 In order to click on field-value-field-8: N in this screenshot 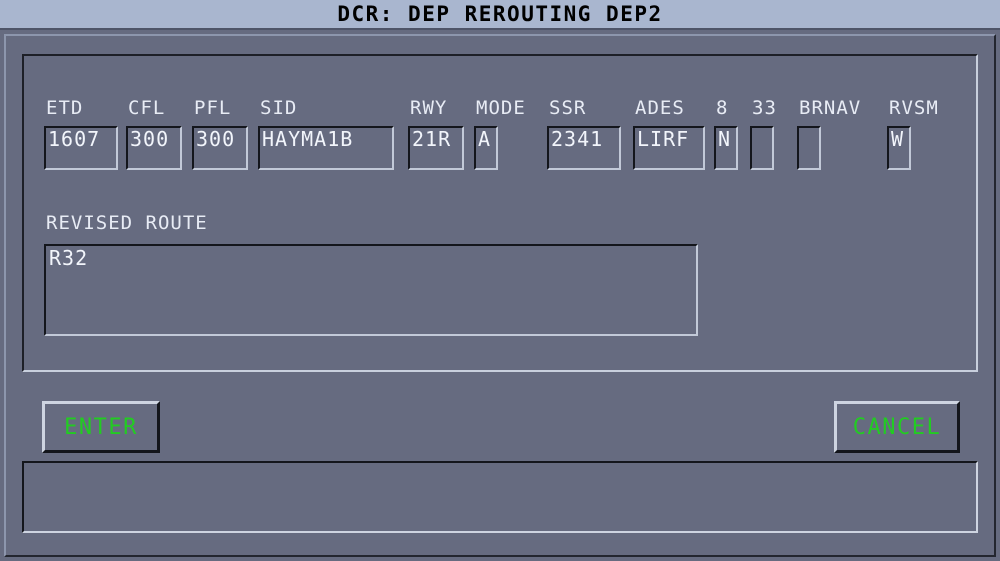, I will do `click(725, 139)`.